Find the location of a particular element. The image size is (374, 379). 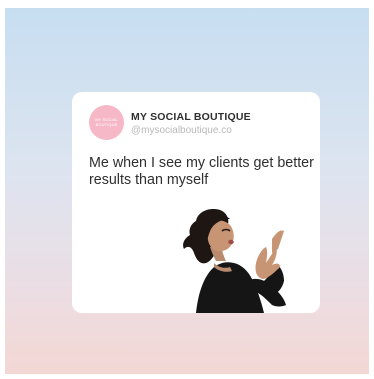

brand-name: MY SOCIAL BOUTIQUE is located at coordinates (191, 117).